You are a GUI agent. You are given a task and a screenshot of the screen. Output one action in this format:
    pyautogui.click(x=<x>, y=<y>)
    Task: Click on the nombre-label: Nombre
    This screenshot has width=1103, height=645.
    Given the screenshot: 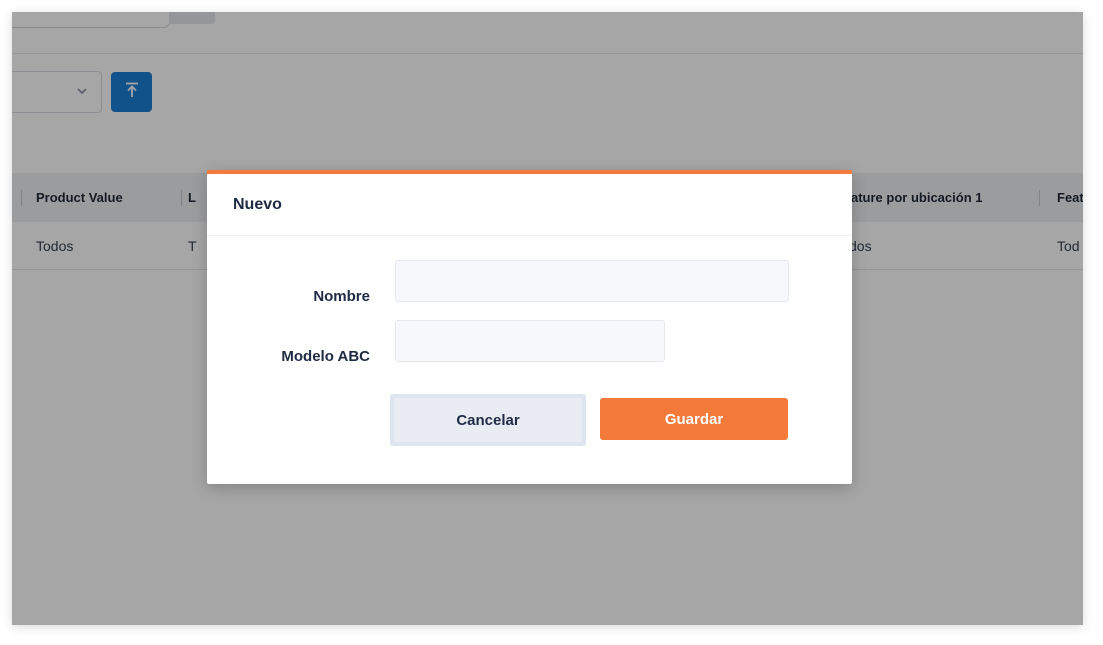 What is the action you would take?
    pyautogui.click(x=341, y=296)
    